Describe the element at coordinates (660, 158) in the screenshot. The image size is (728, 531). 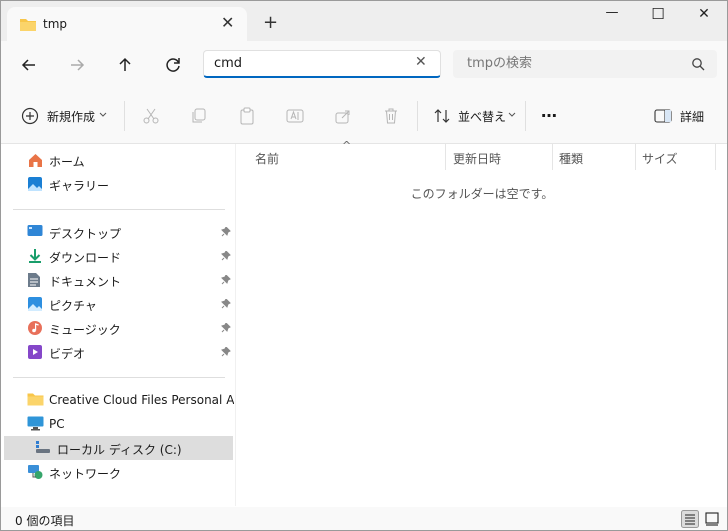
I see `column-header-size: サイズ` at that location.